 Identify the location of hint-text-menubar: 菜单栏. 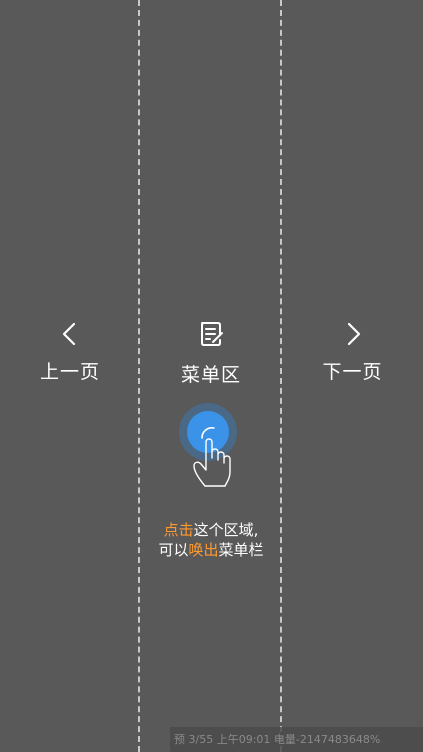
(241, 550).